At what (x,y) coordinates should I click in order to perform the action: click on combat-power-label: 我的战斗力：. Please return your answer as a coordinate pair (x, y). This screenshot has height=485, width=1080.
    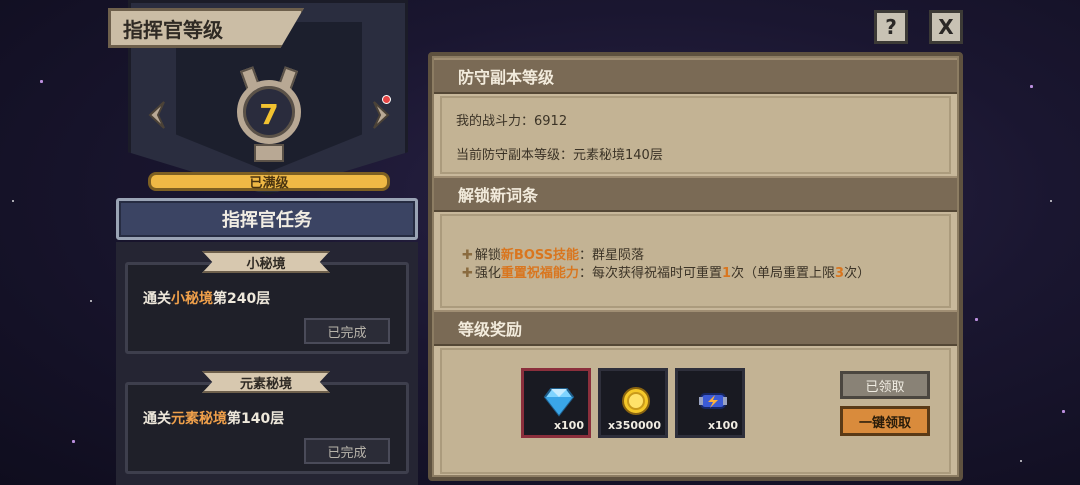
    Looking at the image, I should click on (495, 121).